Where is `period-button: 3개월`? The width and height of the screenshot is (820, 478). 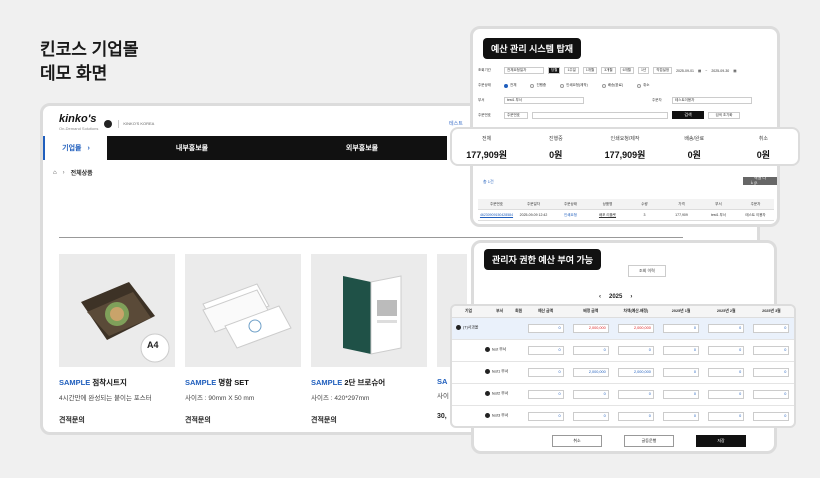 period-button: 3개월 is located at coordinates (608, 70).